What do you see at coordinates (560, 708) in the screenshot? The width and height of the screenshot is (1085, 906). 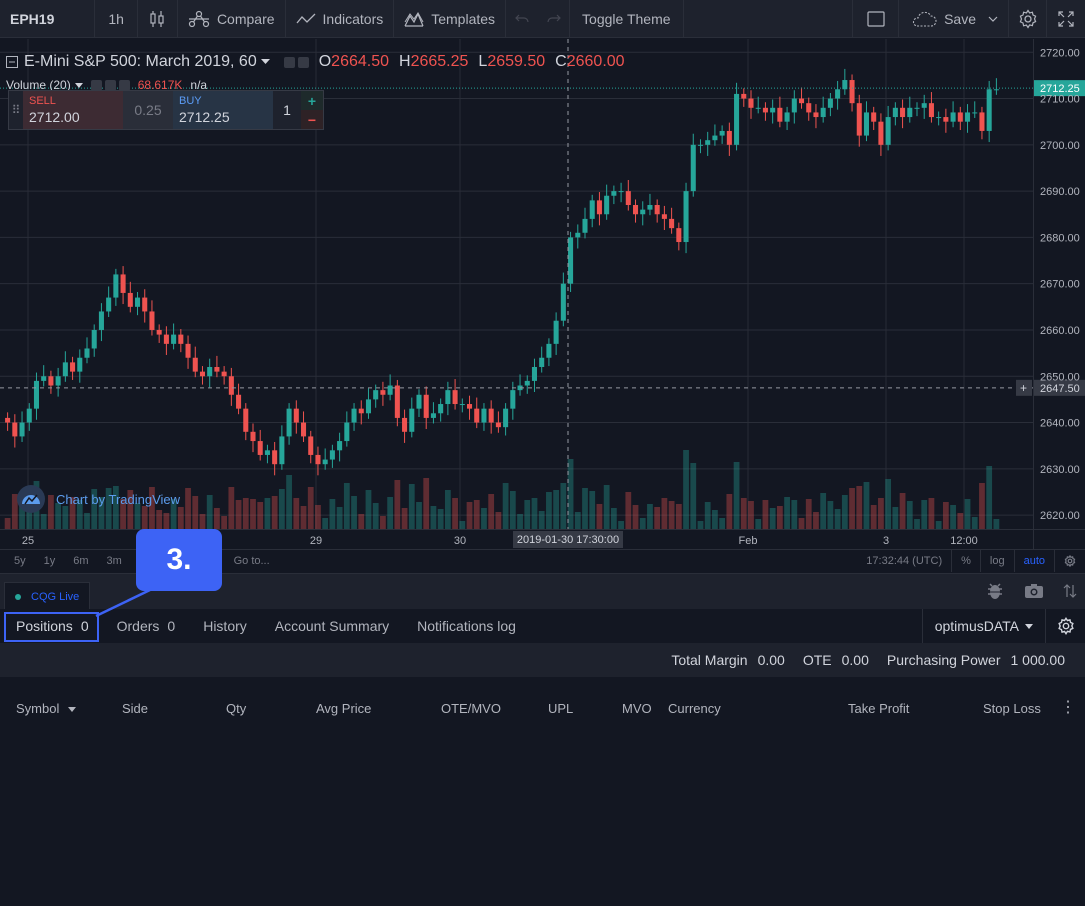 I see `column-upl: UPL` at bounding box center [560, 708].